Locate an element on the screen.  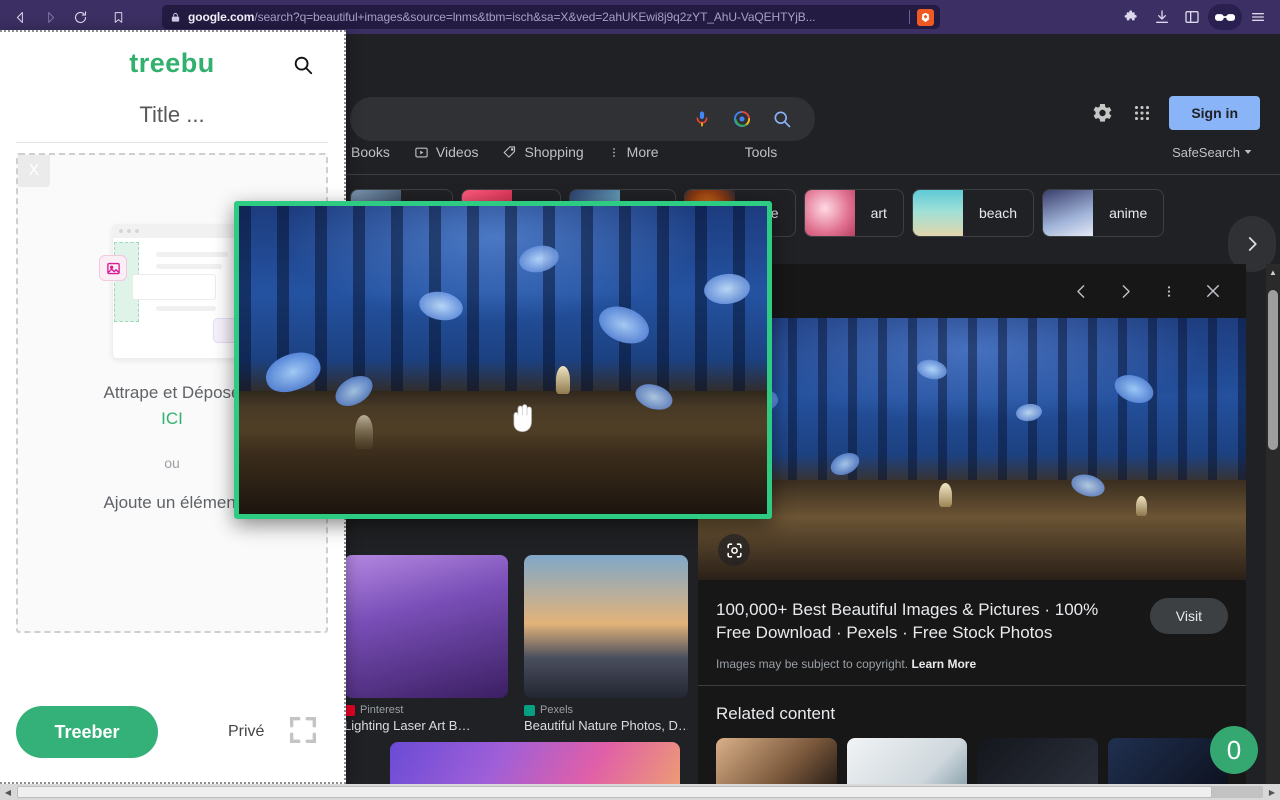
chip-anime-label: anime is located at coordinates (1128, 213).